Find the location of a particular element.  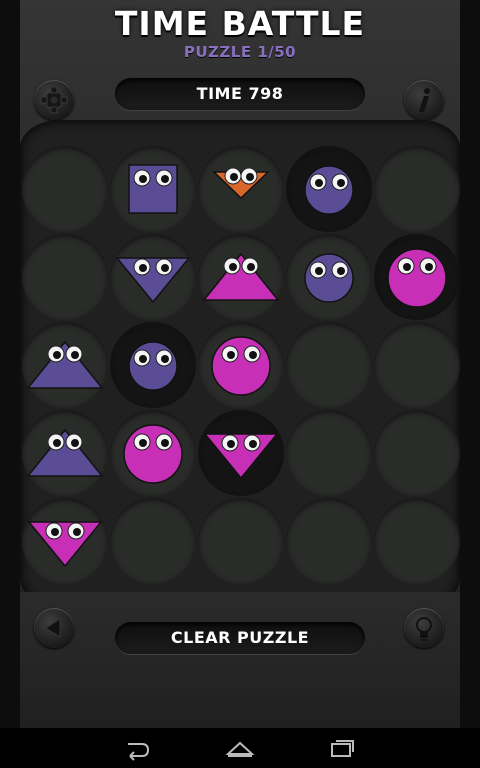

game-title: TIME BATTLE is located at coordinates (240, 23).